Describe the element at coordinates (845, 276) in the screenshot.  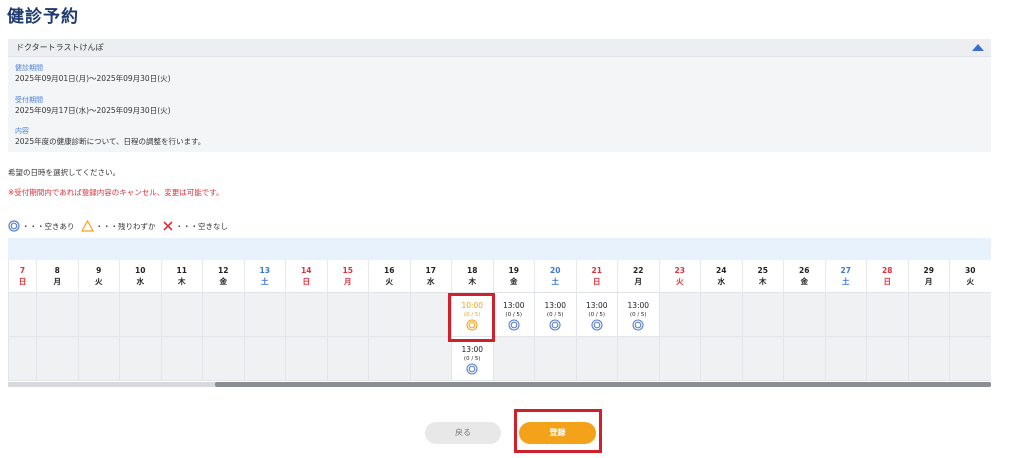
I see `day-header: 27 土` at that location.